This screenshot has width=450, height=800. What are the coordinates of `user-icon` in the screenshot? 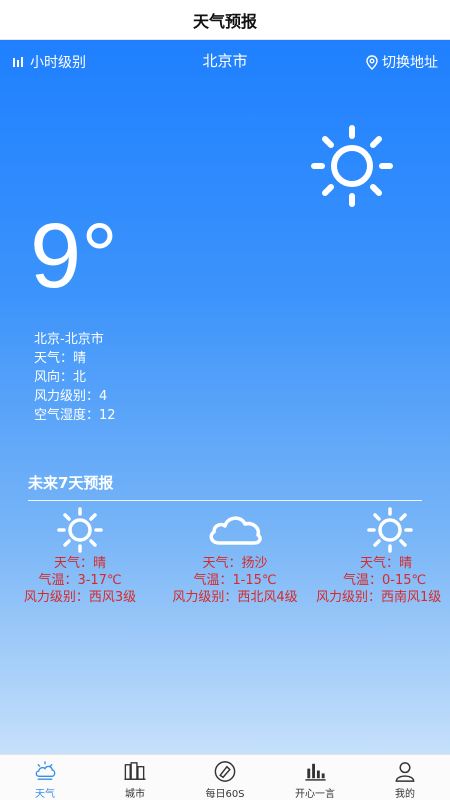 It's located at (405, 772).